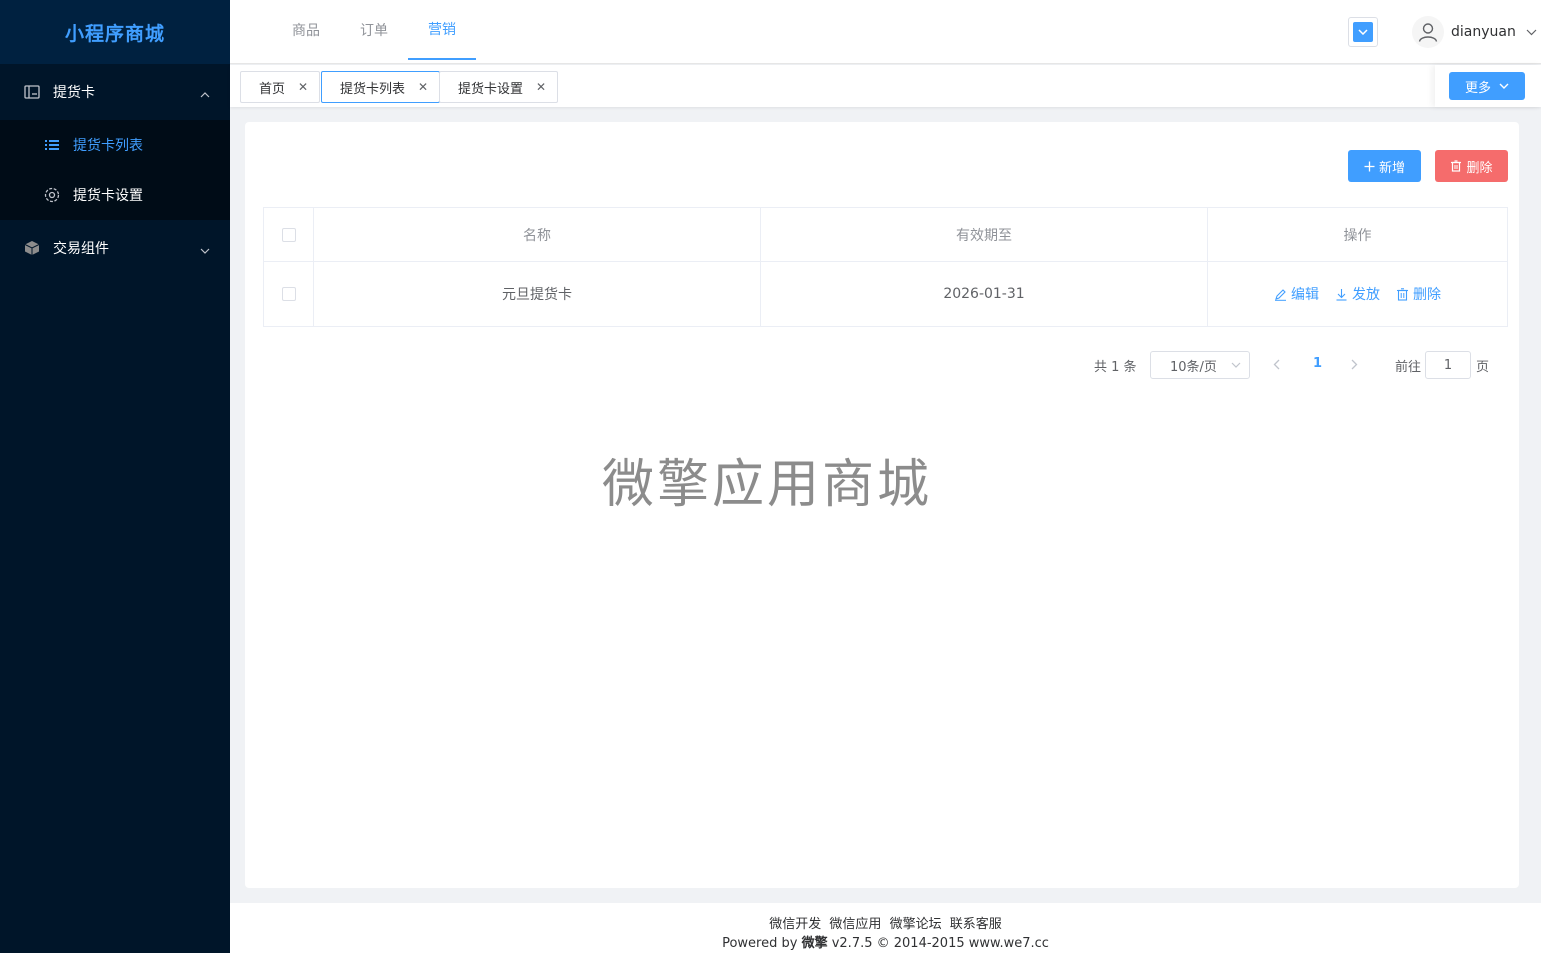 Image resolution: width=1541 pixels, height=953 pixels. I want to click on tab-label: 首页, so click(272, 89).